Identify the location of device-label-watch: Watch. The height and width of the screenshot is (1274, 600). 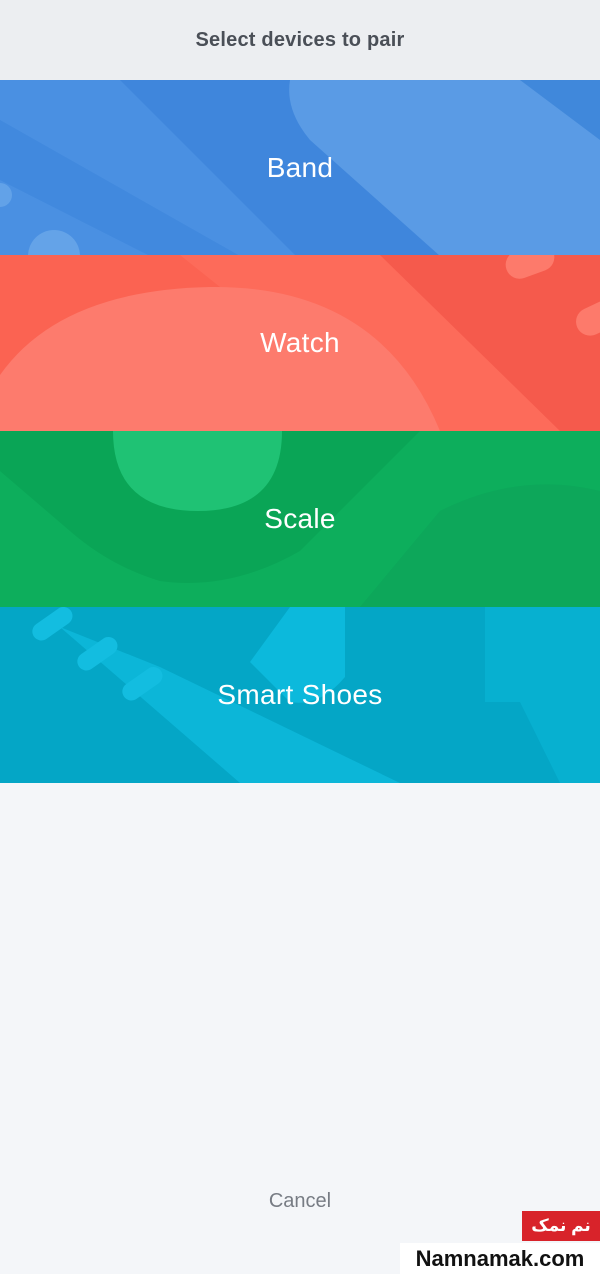
(300, 342).